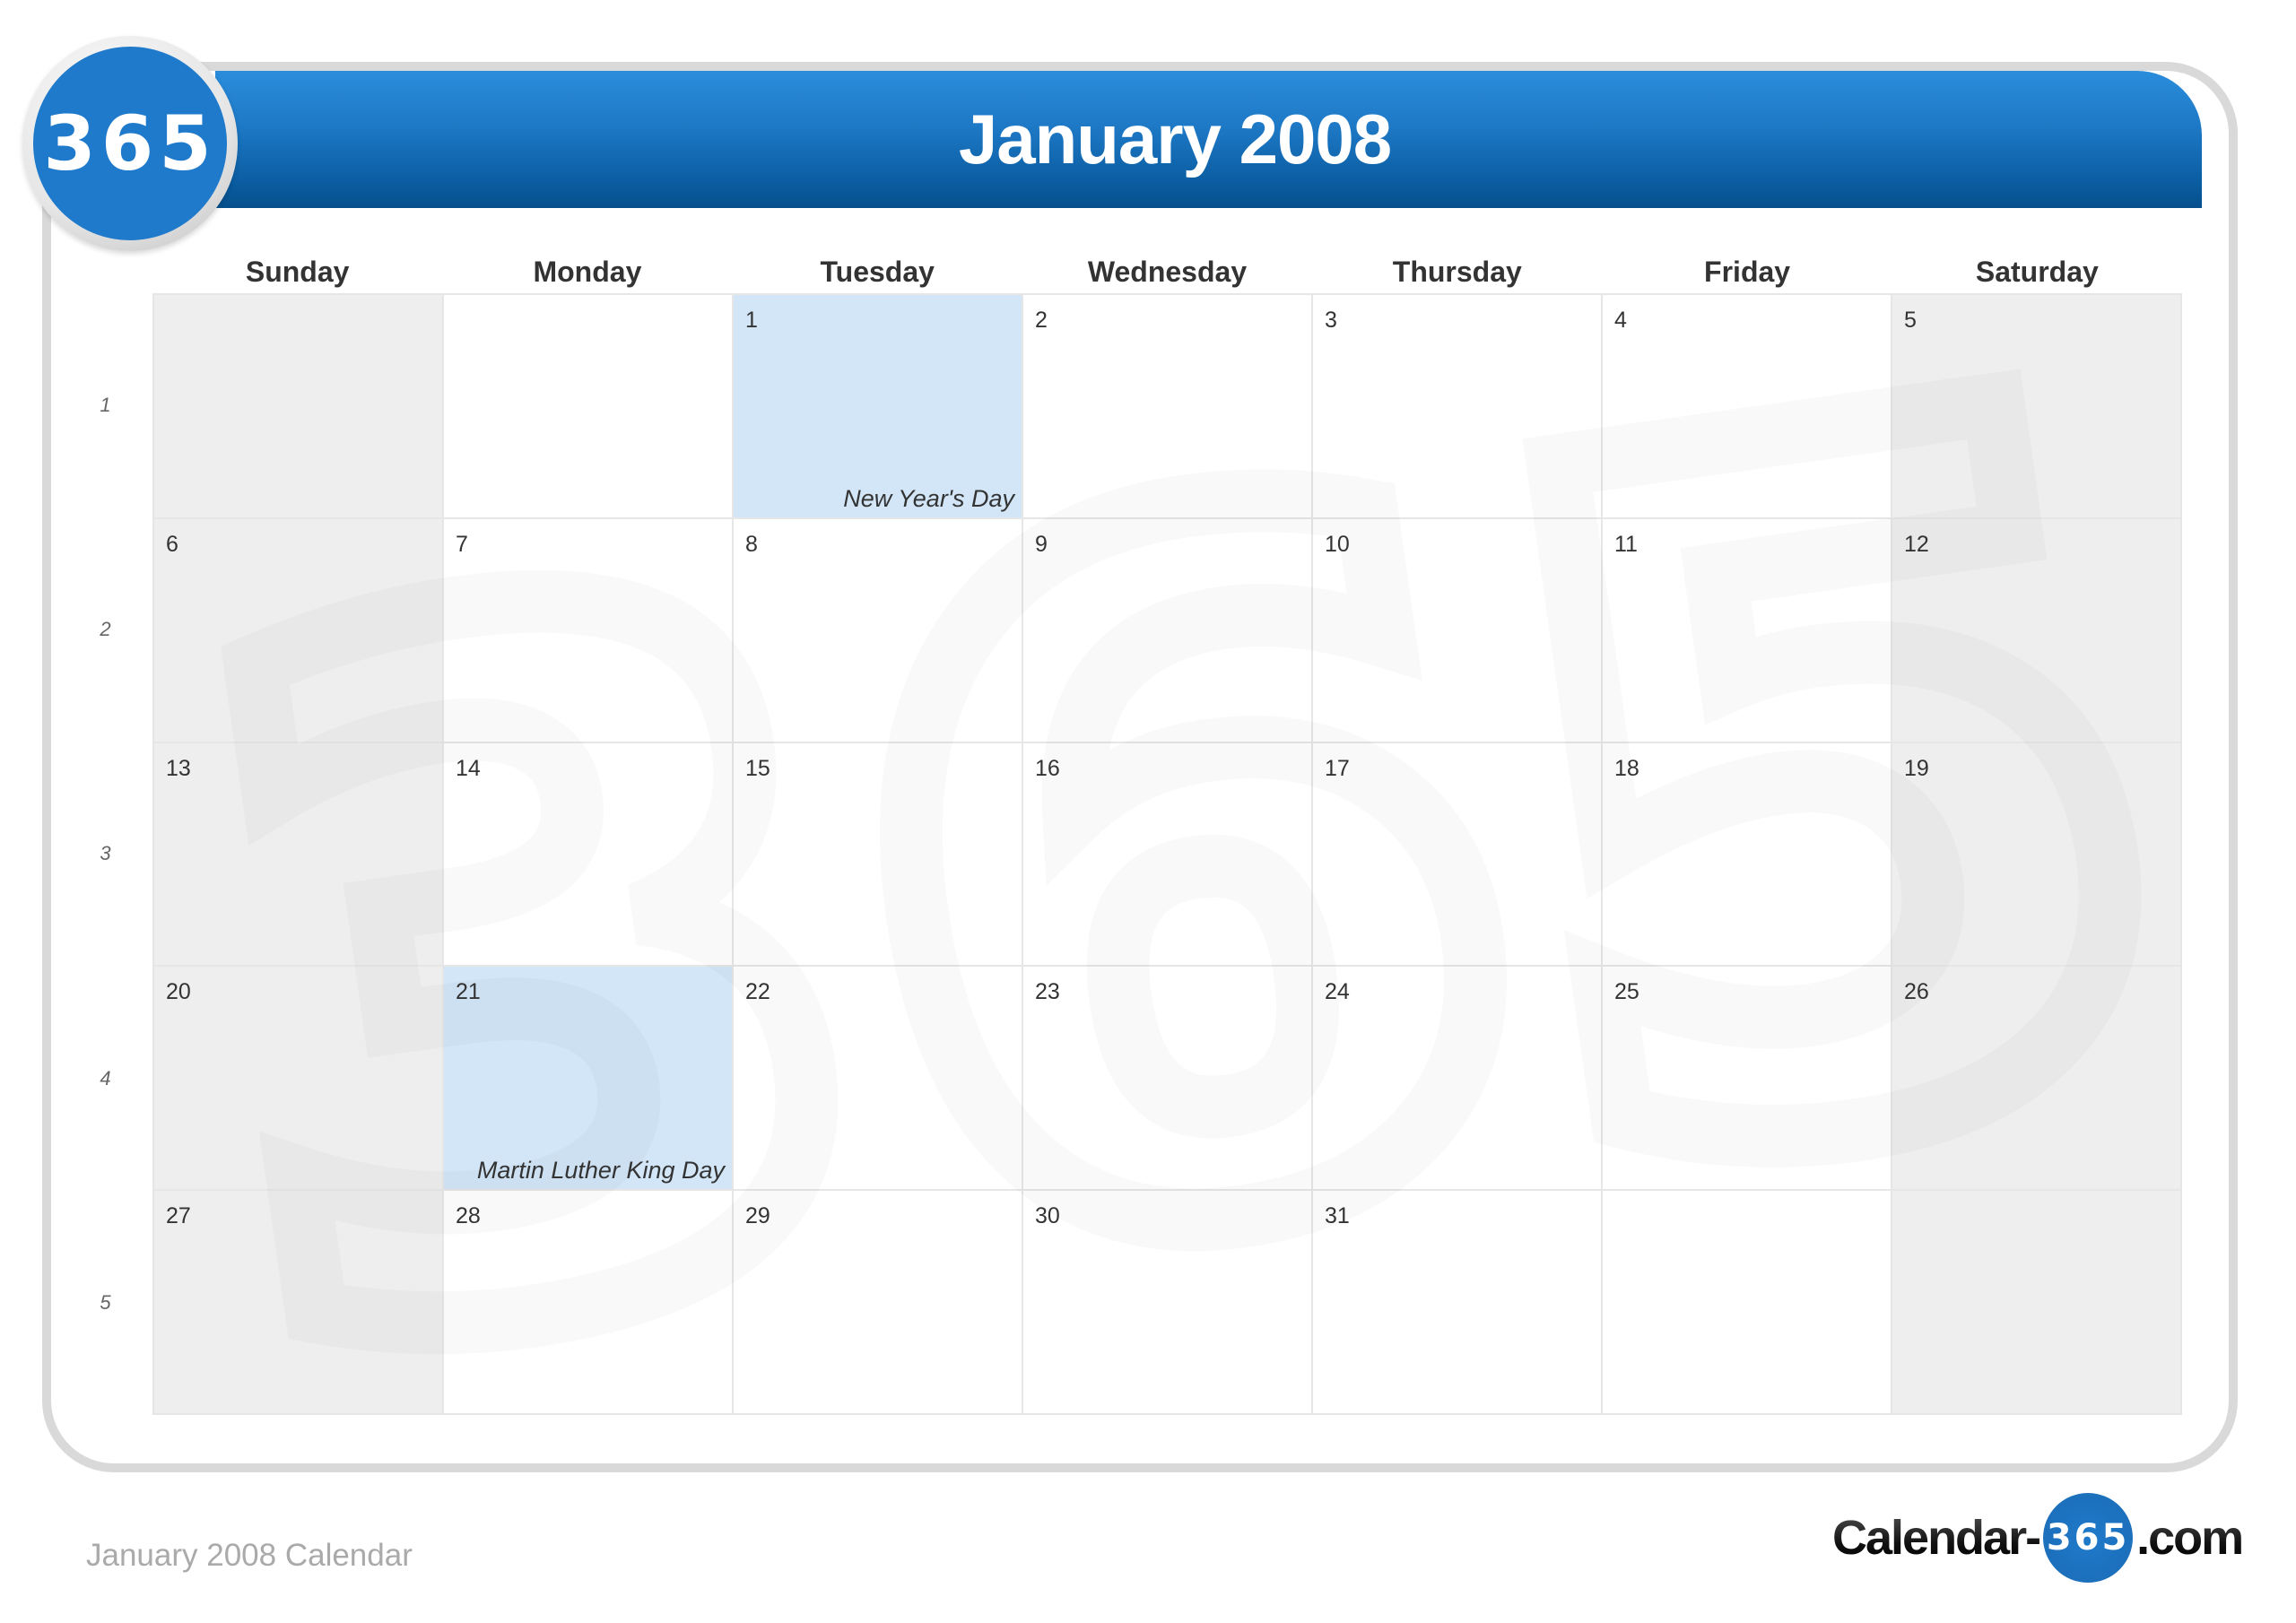  Describe the element at coordinates (1458, 1303) in the screenshot. I see `day-cell: 31` at that location.